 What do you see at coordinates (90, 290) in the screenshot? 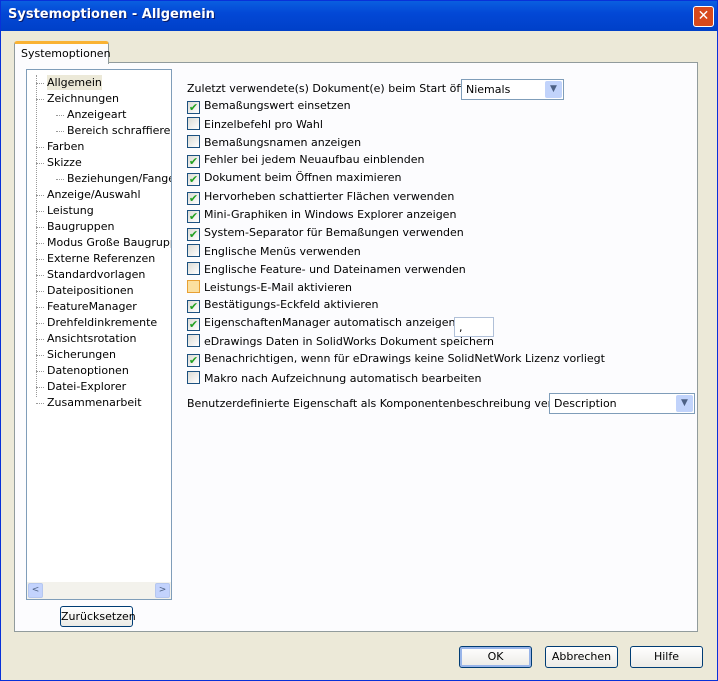
I see `tree-item: Dateipositionen` at bounding box center [90, 290].